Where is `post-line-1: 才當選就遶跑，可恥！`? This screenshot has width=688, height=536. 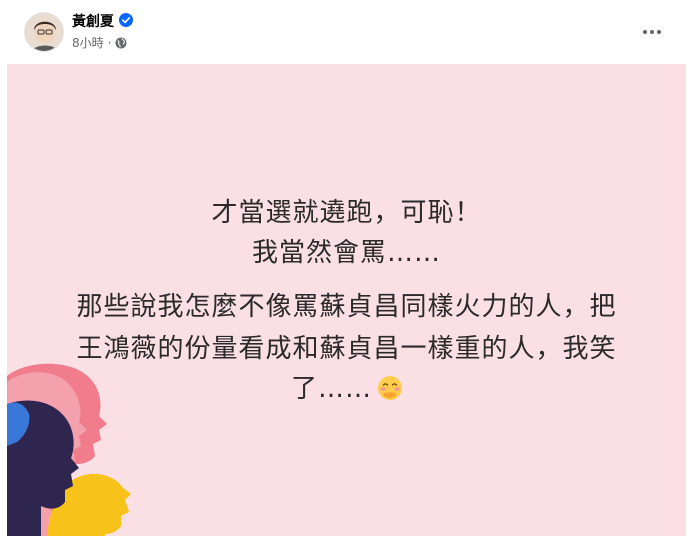 post-line-1: 才當選就遶跑，可恥！ is located at coordinates (346, 213).